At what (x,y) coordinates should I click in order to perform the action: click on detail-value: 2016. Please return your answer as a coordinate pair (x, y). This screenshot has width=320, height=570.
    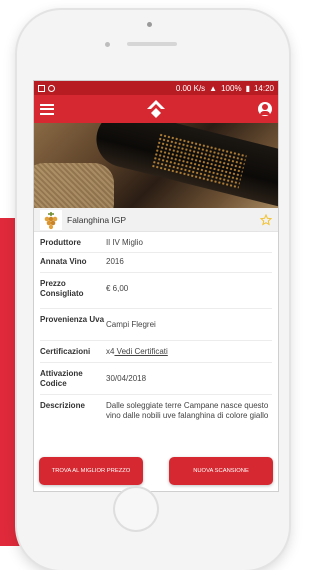
    Looking at the image, I should click on (115, 261).